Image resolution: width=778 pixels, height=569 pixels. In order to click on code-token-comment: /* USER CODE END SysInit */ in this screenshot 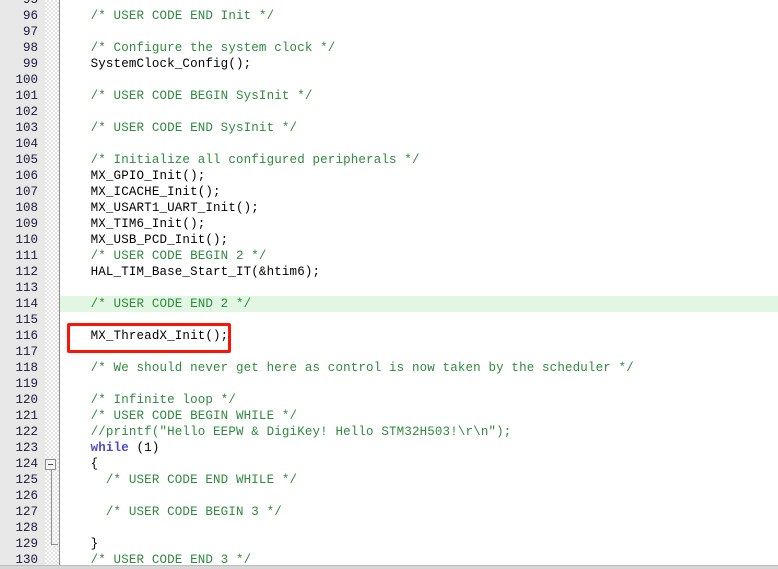, I will do `click(179, 128)`.